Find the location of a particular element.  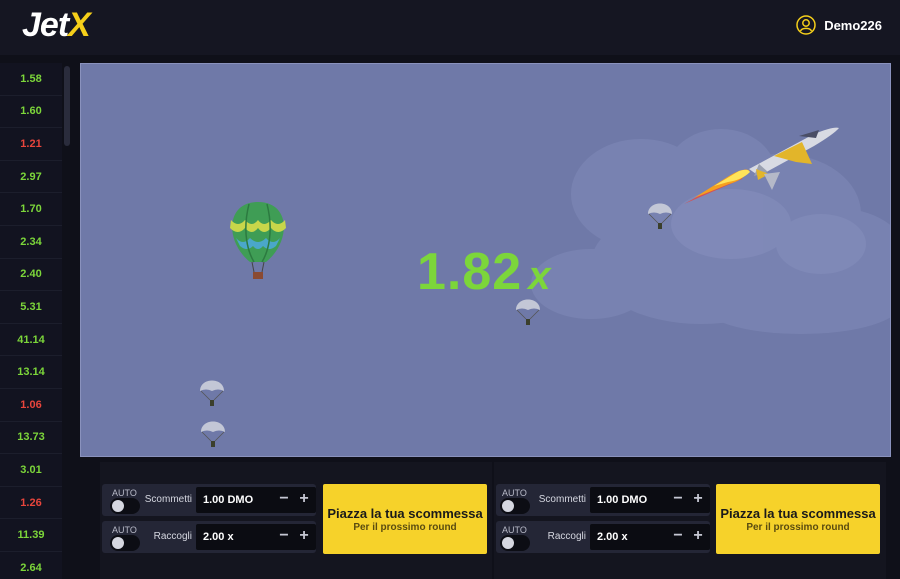

jetx-logo: JetX is located at coordinates (56, 25).